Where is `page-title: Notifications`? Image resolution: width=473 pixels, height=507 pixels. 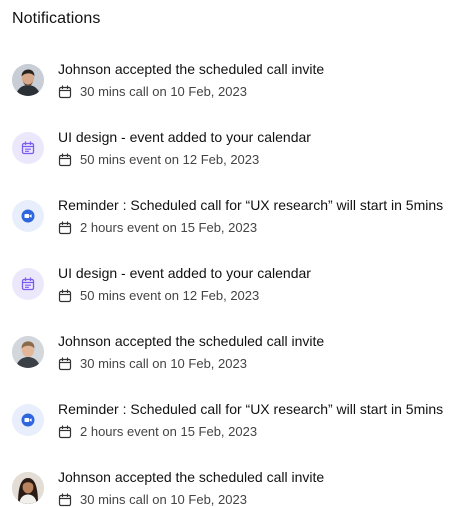
page-title: Notifications is located at coordinates (56, 18).